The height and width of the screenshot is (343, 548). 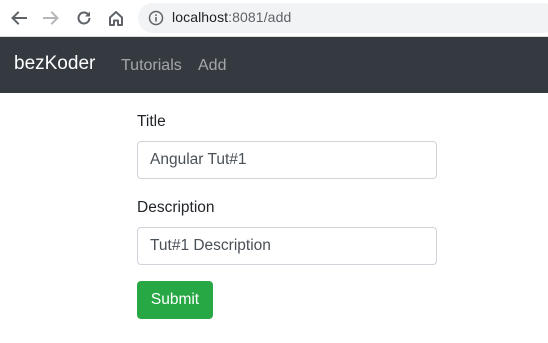 What do you see at coordinates (151, 66) in the screenshot?
I see `nav-link-tutorials: Tutorials` at bounding box center [151, 66].